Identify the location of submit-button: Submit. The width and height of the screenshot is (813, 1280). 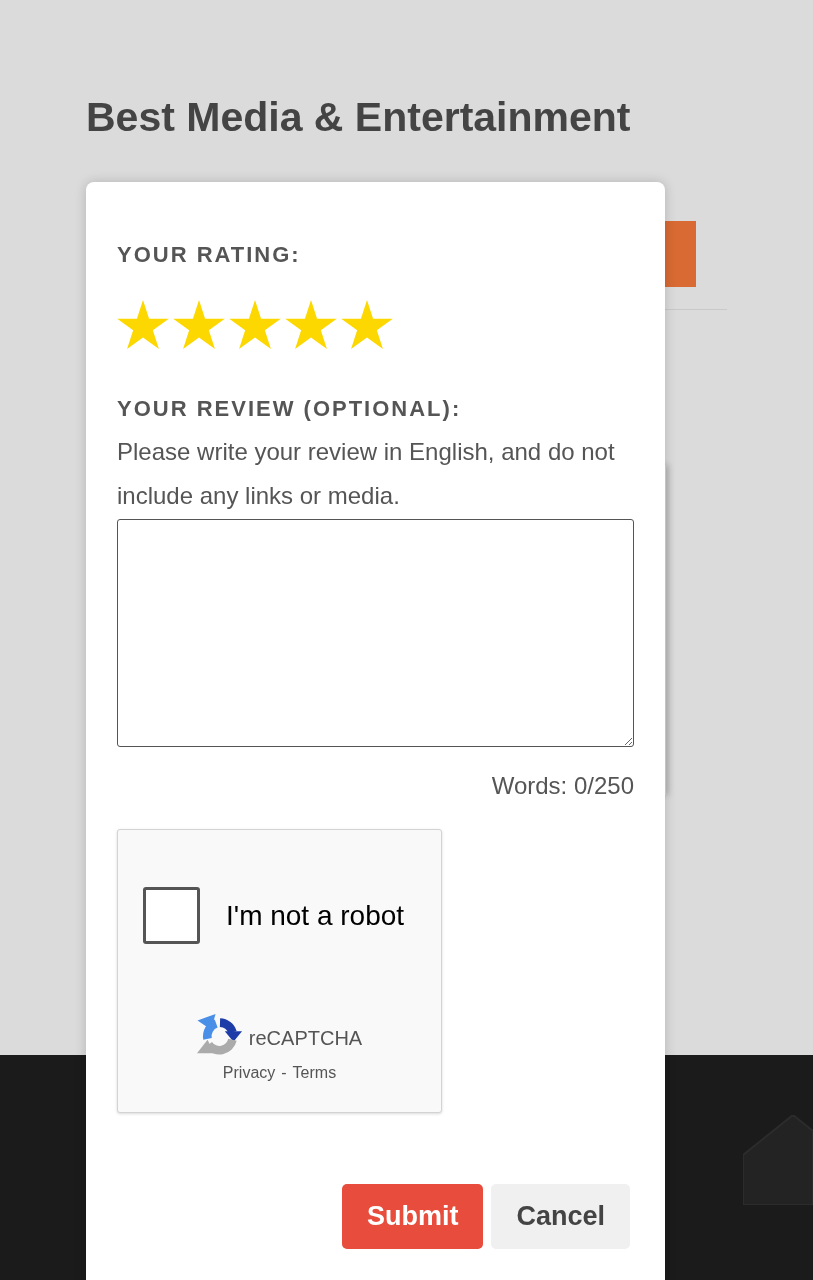
(412, 1216).